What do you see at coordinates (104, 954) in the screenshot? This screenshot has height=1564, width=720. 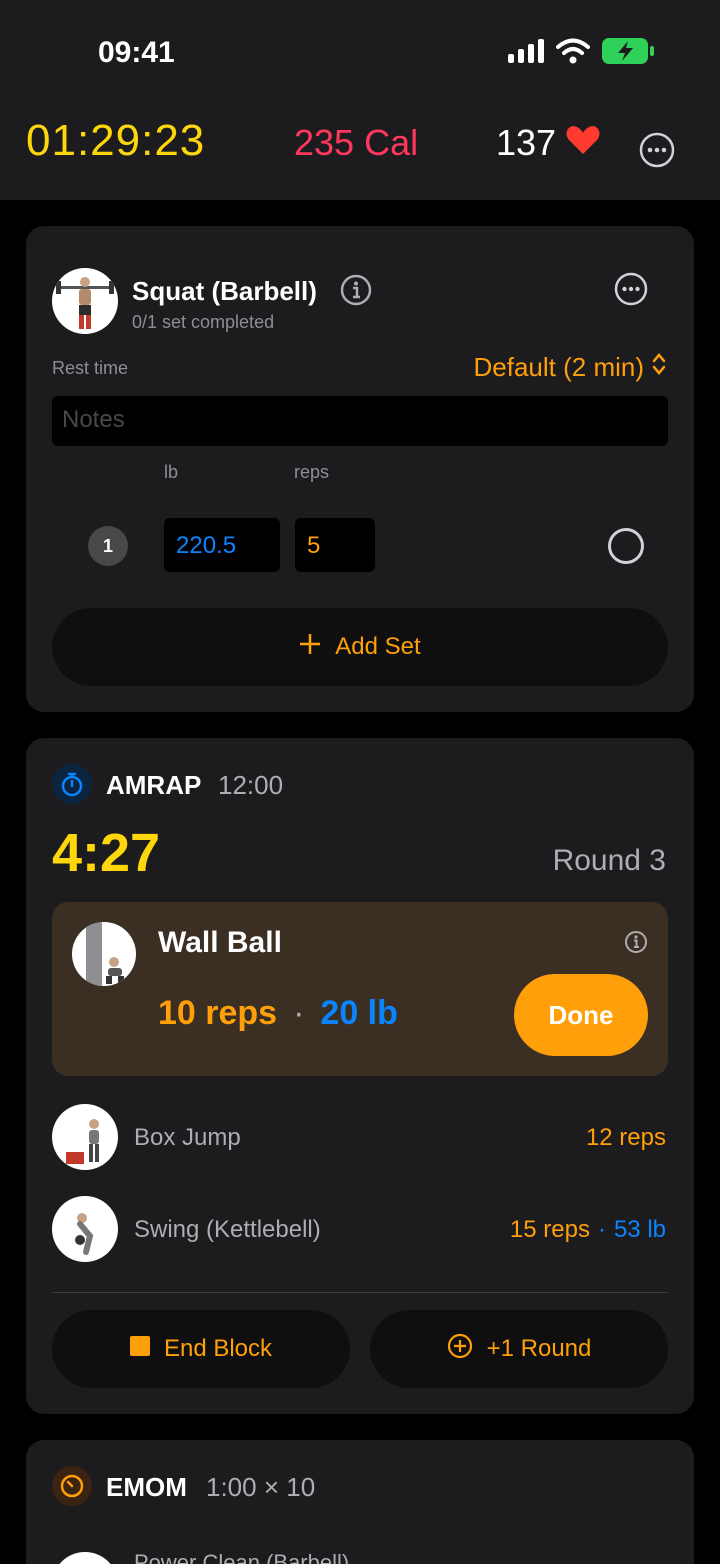 I see `wall-ball-thumbnail` at bounding box center [104, 954].